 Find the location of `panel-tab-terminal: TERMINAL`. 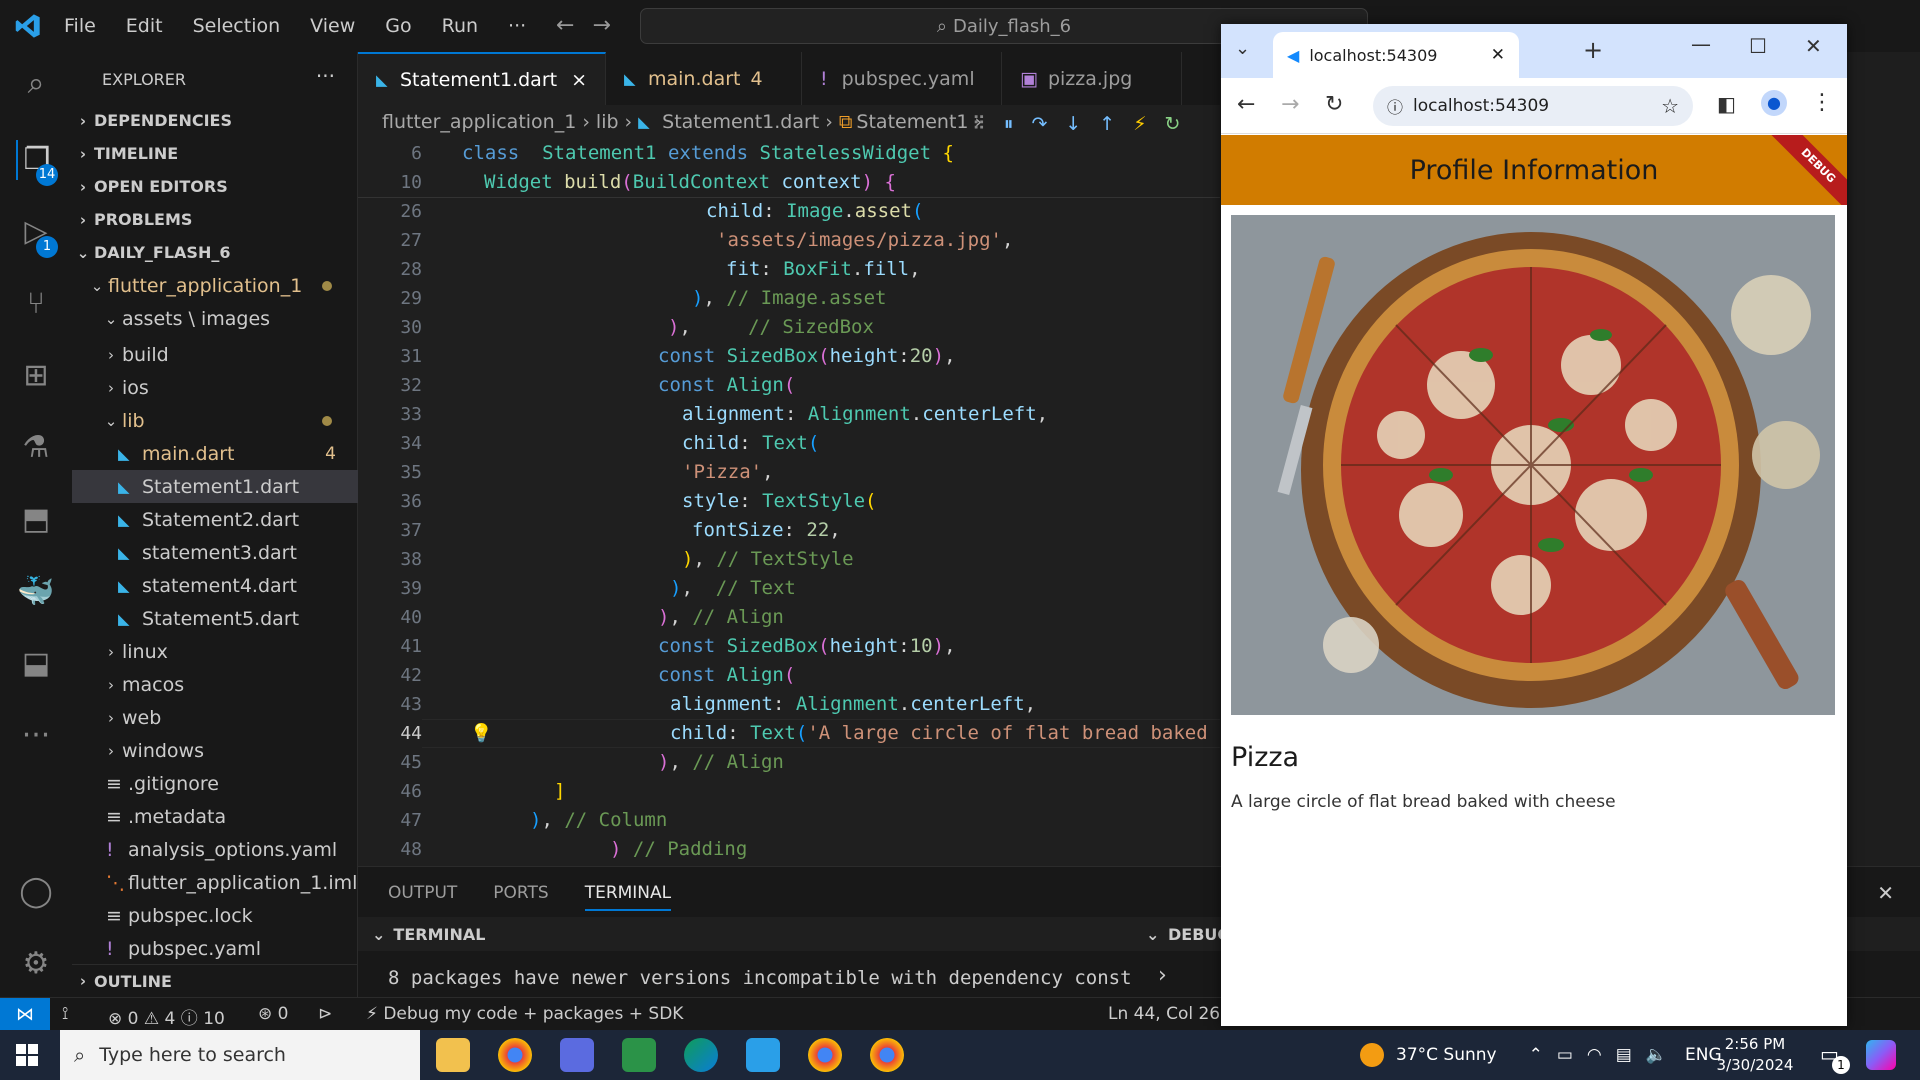

panel-tab-terminal: TERMINAL is located at coordinates (628, 897).